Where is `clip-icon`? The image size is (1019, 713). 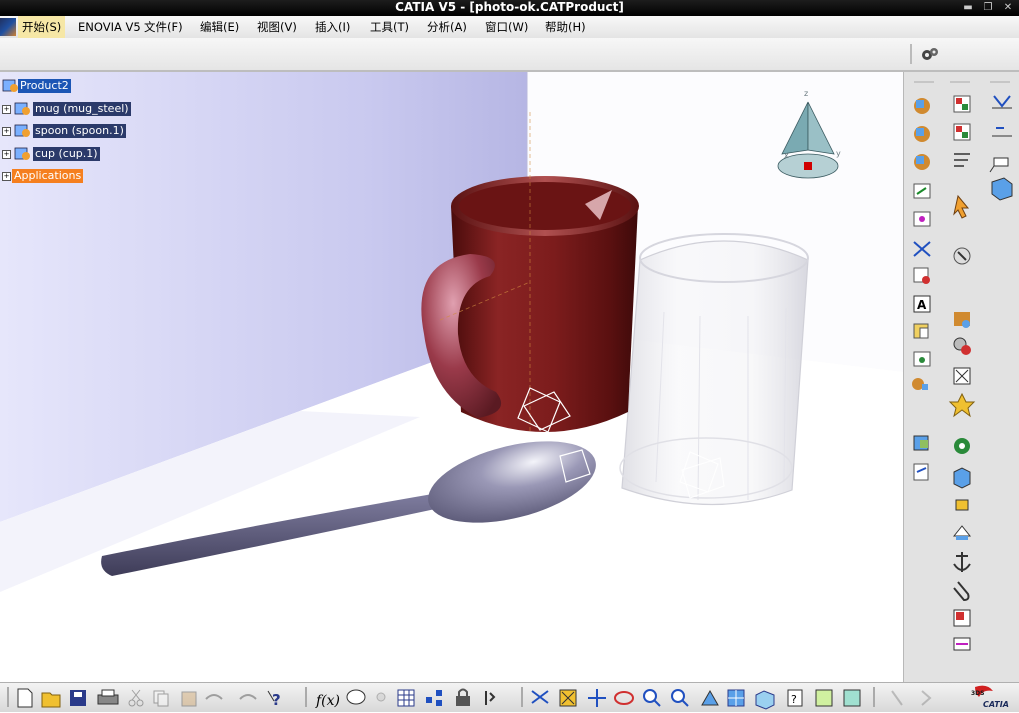 clip-icon is located at coordinates (961, 591).